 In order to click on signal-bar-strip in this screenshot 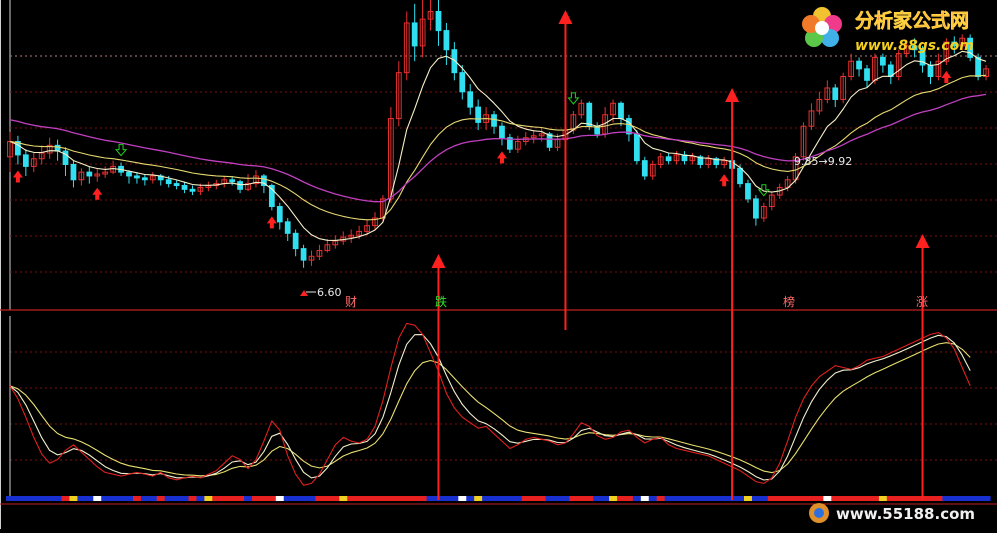, I will do `click(498, 498)`.